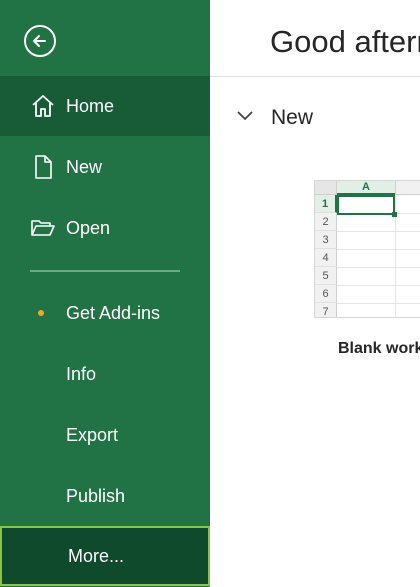 This screenshot has width=420, height=587. I want to click on row-header: 1, so click(326, 204).